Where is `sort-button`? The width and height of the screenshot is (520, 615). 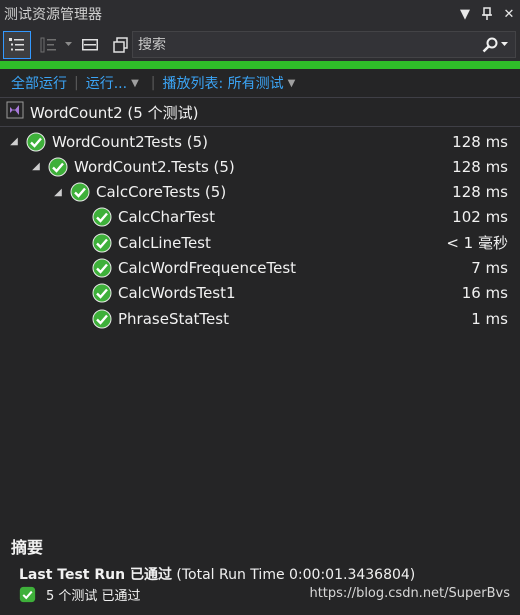 sort-button is located at coordinates (49, 45).